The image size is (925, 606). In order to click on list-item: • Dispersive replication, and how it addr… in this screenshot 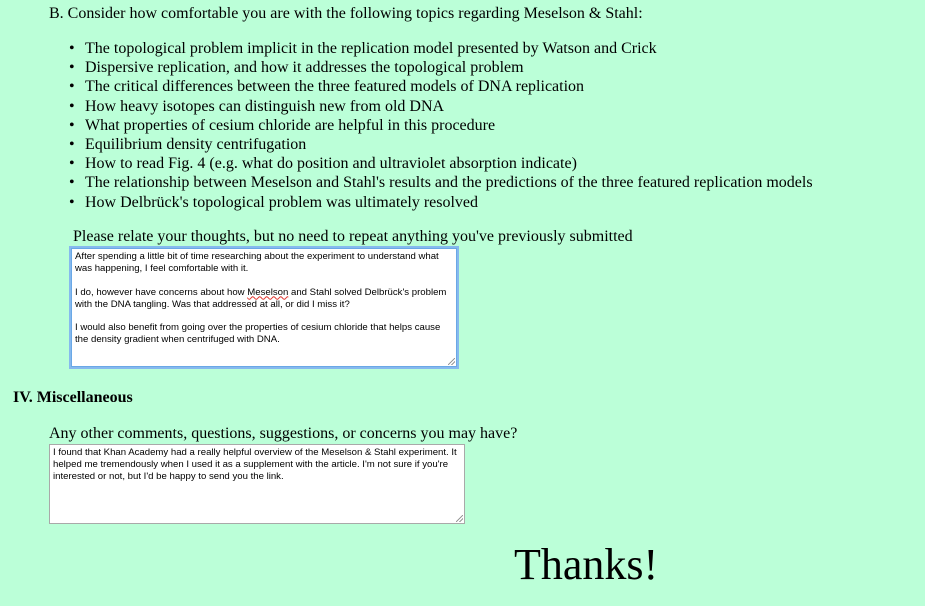, I will do `click(441, 67)`.